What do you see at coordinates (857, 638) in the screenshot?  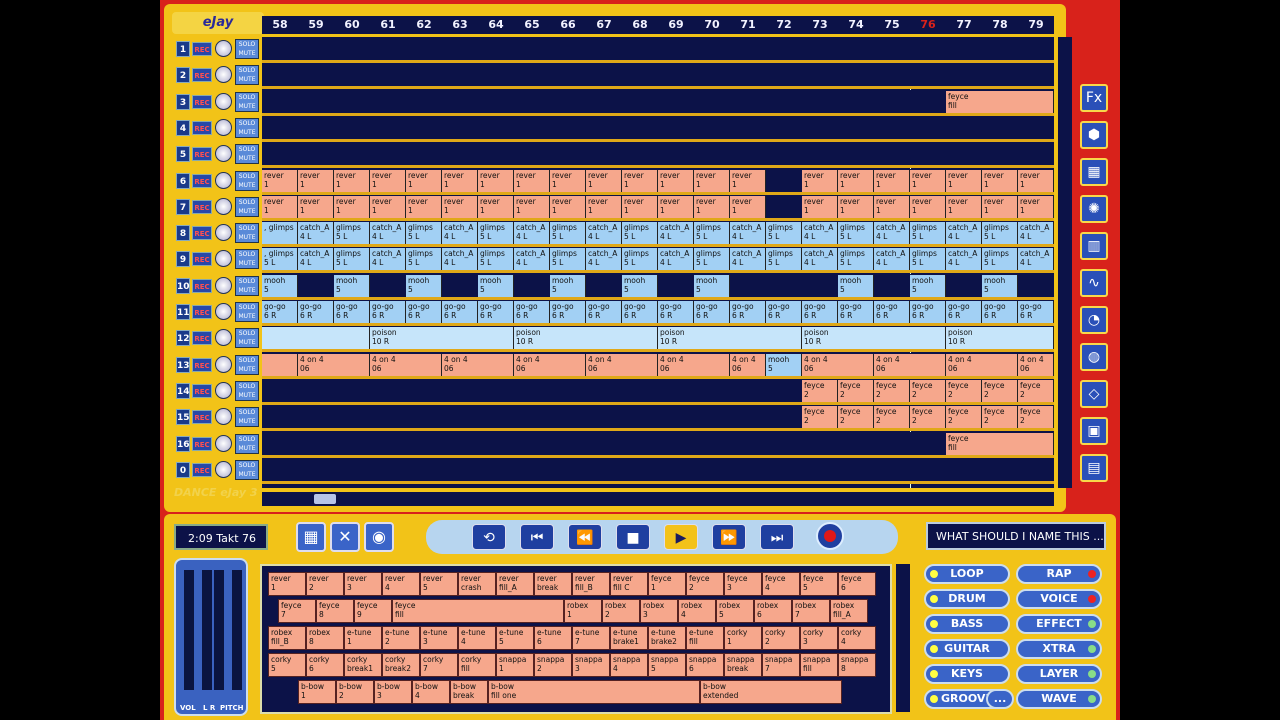 I see `sample-item: corky 4` at bounding box center [857, 638].